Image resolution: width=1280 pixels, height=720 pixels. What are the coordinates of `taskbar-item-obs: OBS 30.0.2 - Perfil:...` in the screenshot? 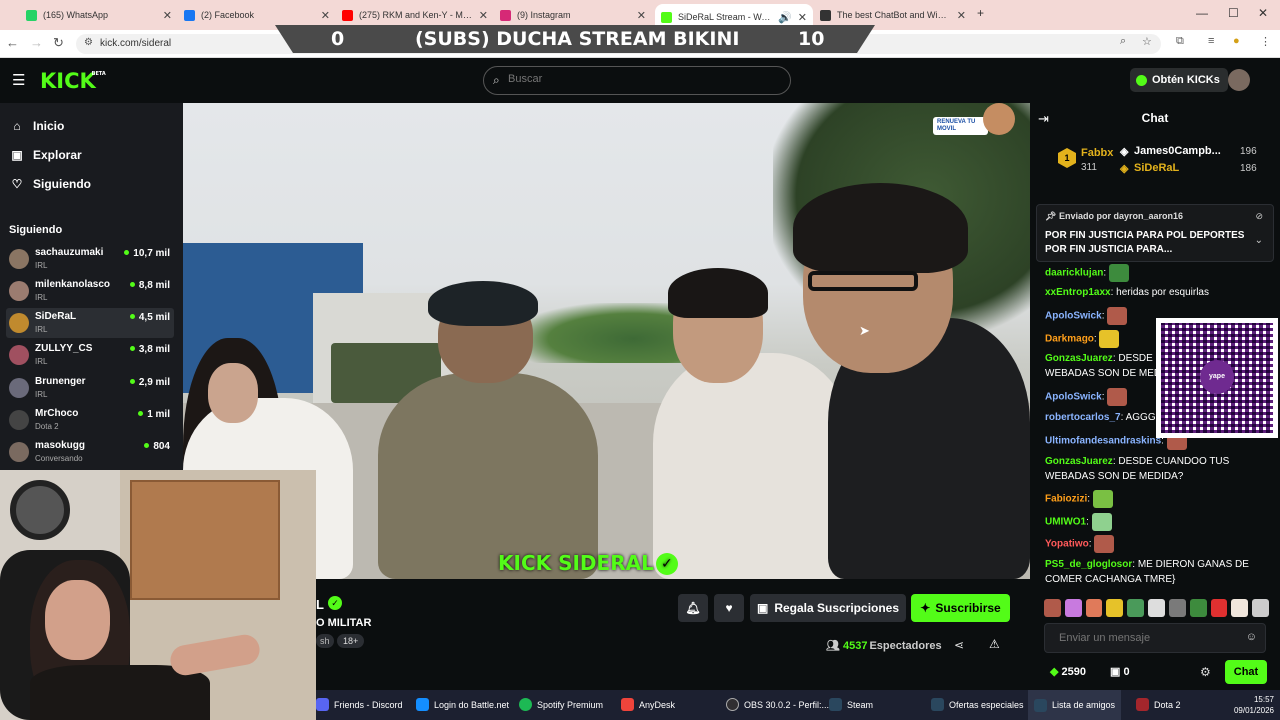 It's located at (777, 704).